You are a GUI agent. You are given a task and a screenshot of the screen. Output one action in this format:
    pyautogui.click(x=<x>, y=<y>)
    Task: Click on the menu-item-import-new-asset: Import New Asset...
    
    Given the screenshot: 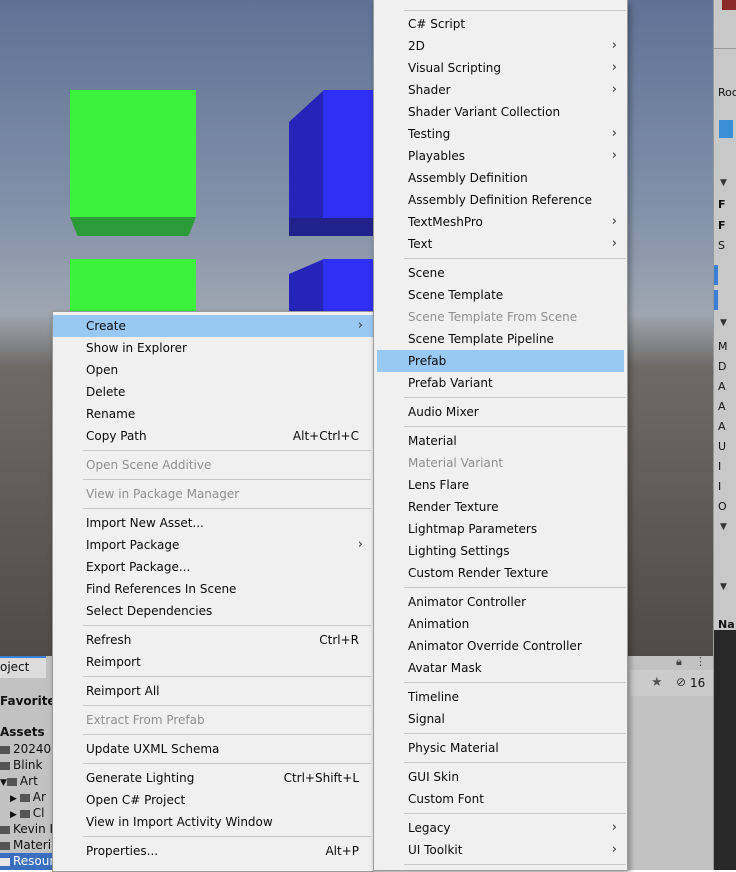 What is the action you would take?
    pyautogui.click(x=213, y=523)
    